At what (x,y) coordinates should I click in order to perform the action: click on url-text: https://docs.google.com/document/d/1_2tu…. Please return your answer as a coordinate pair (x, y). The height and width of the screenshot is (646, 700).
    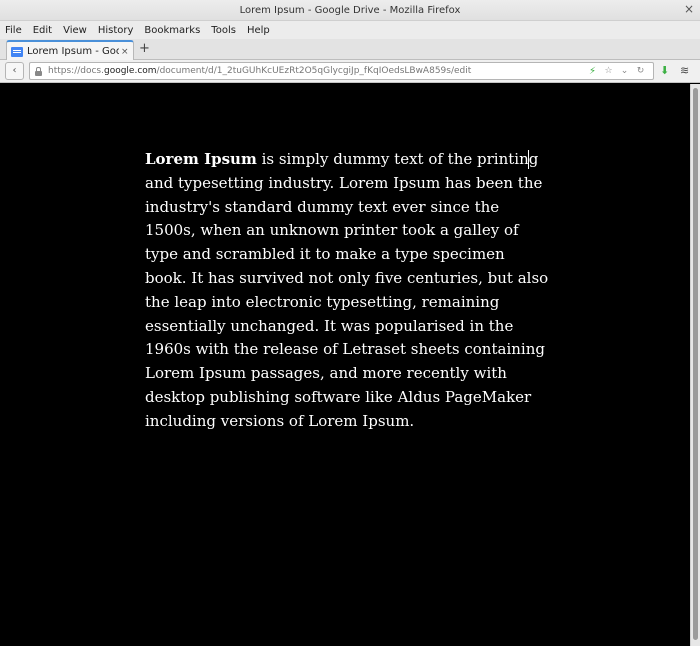
    Looking at the image, I should click on (318, 71).